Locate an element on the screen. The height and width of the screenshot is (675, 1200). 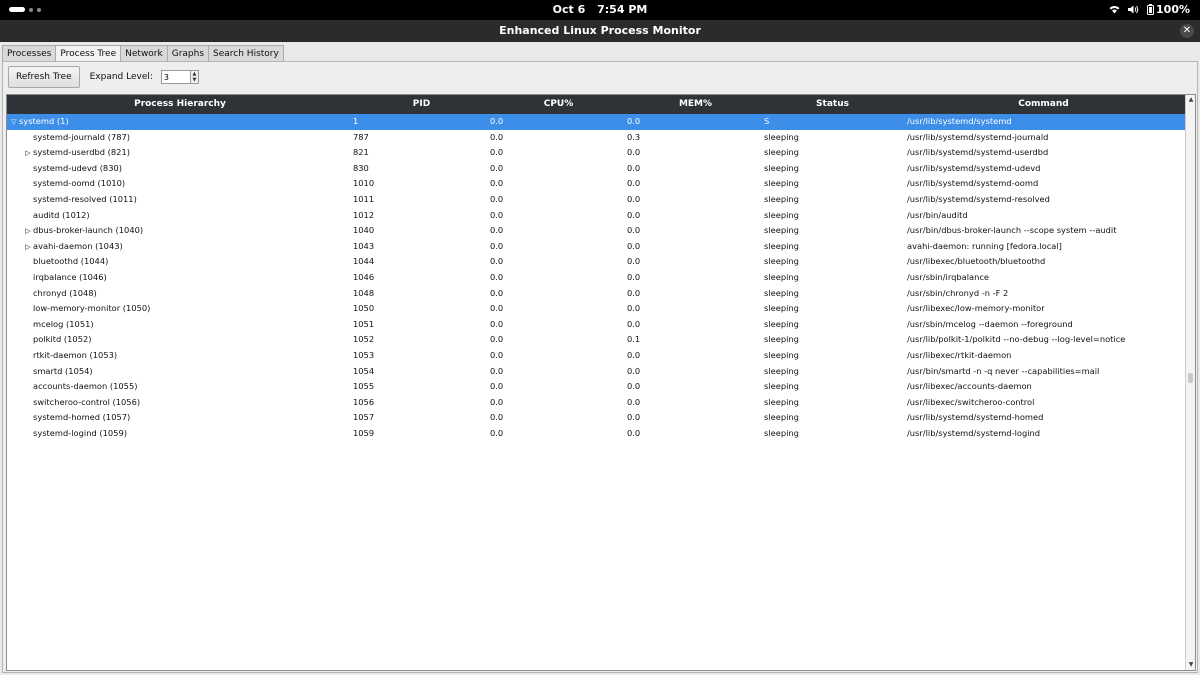
process-name: systemd-udevd (830) is located at coordinates (78, 167).